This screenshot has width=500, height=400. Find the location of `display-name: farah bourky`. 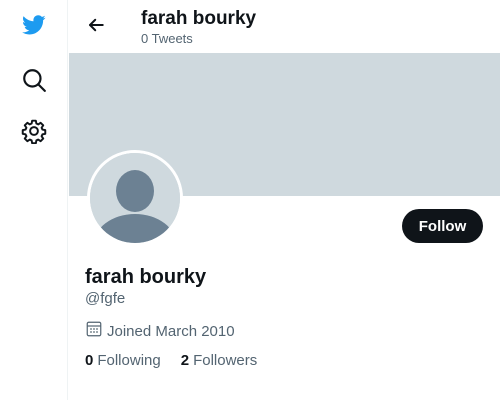

display-name: farah bourky is located at coordinates (146, 277).